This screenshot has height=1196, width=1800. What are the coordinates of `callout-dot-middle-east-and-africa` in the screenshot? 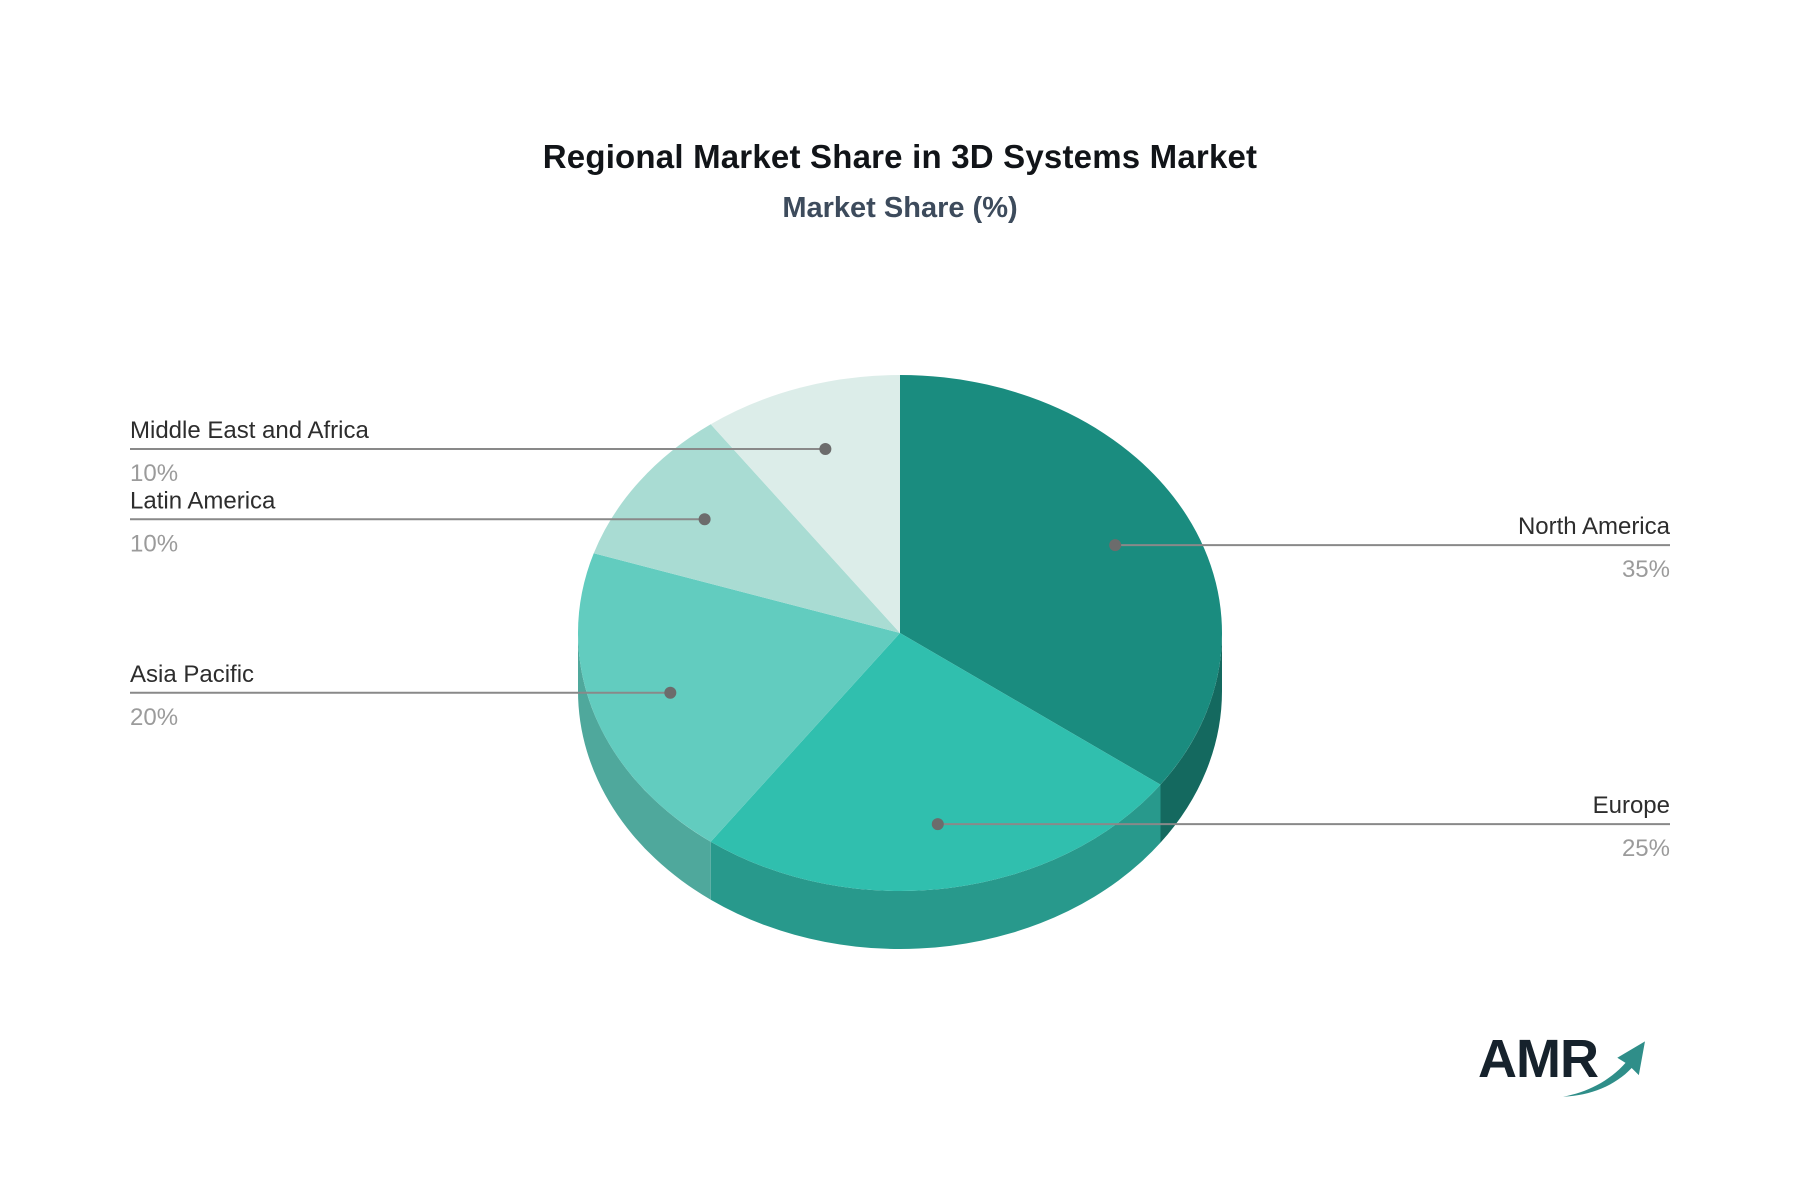 It's located at (825, 448).